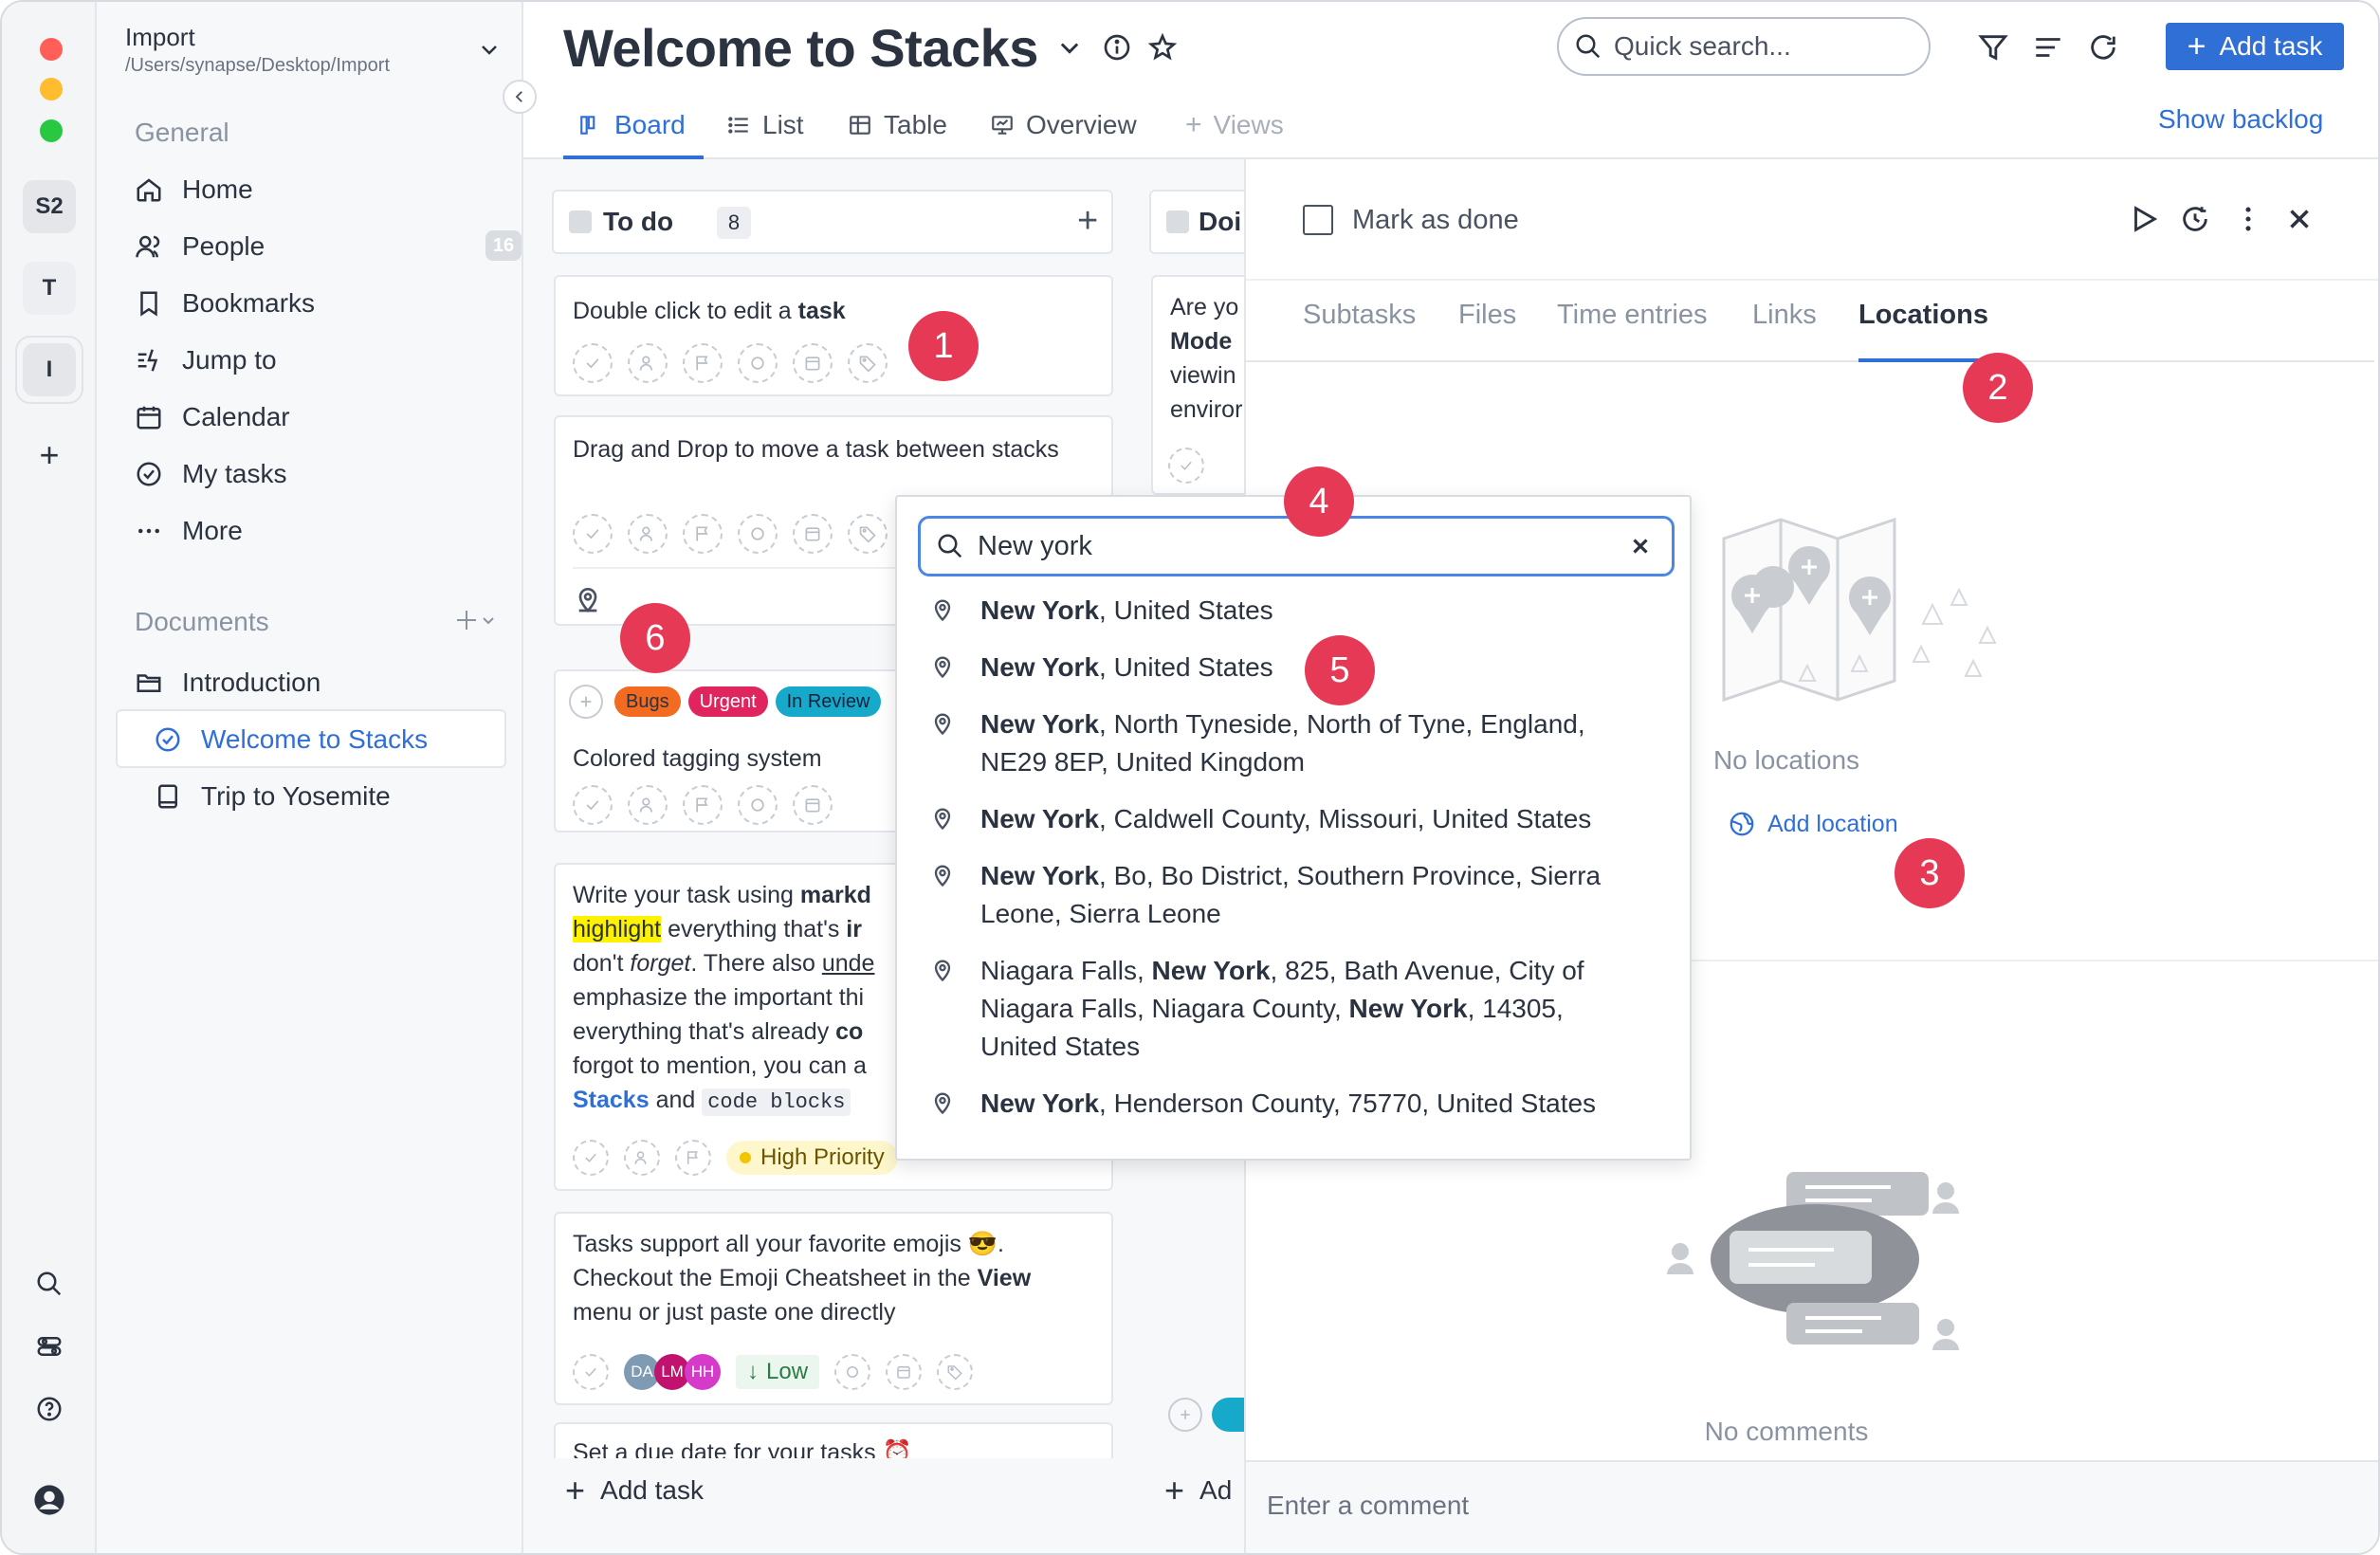  What do you see at coordinates (1632, 315) in the screenshot?
I see `tab-time-entries: Time entries` at bounding box center [1632, 315].